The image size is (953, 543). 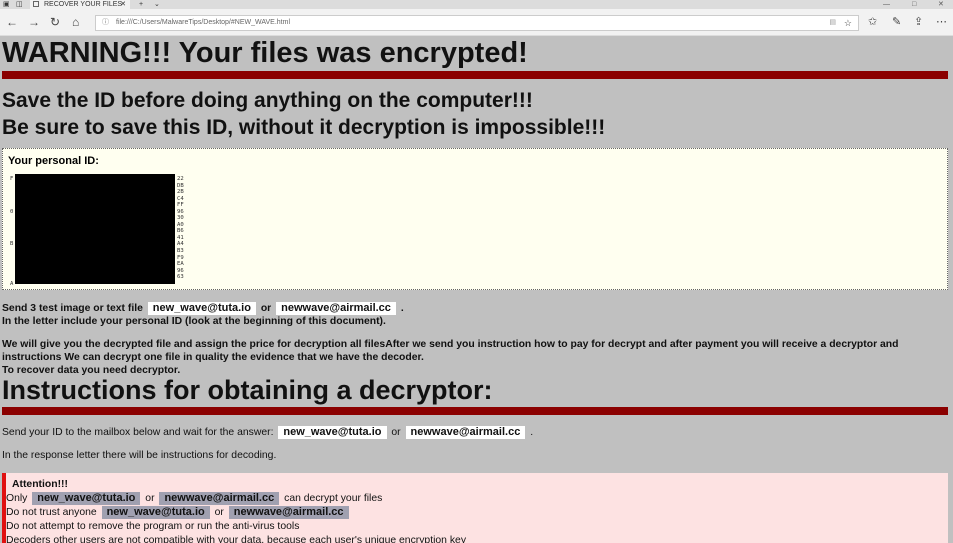 I want to click on personal-id-left-column: F 0 B A, so click(x=11, y=231).